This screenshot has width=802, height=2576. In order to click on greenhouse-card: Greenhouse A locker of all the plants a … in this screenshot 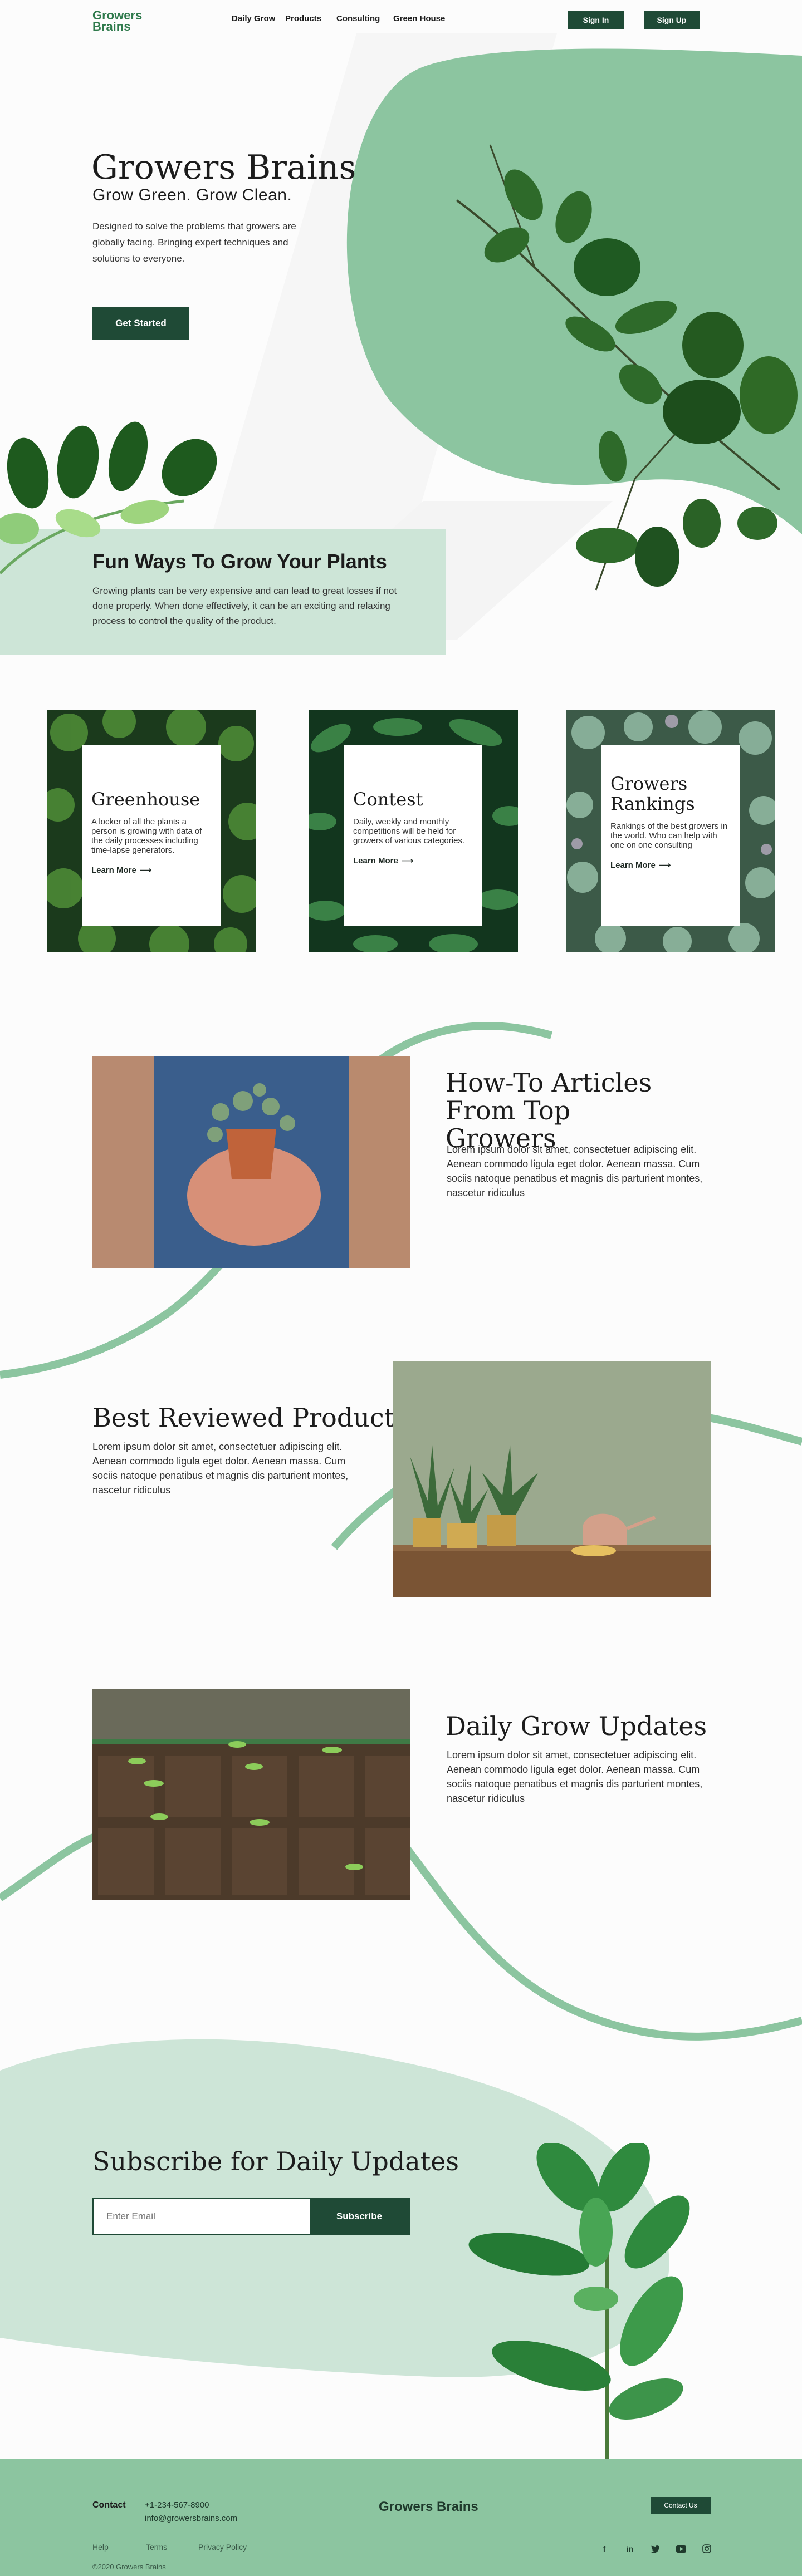, I will do `click(152, 831)`.